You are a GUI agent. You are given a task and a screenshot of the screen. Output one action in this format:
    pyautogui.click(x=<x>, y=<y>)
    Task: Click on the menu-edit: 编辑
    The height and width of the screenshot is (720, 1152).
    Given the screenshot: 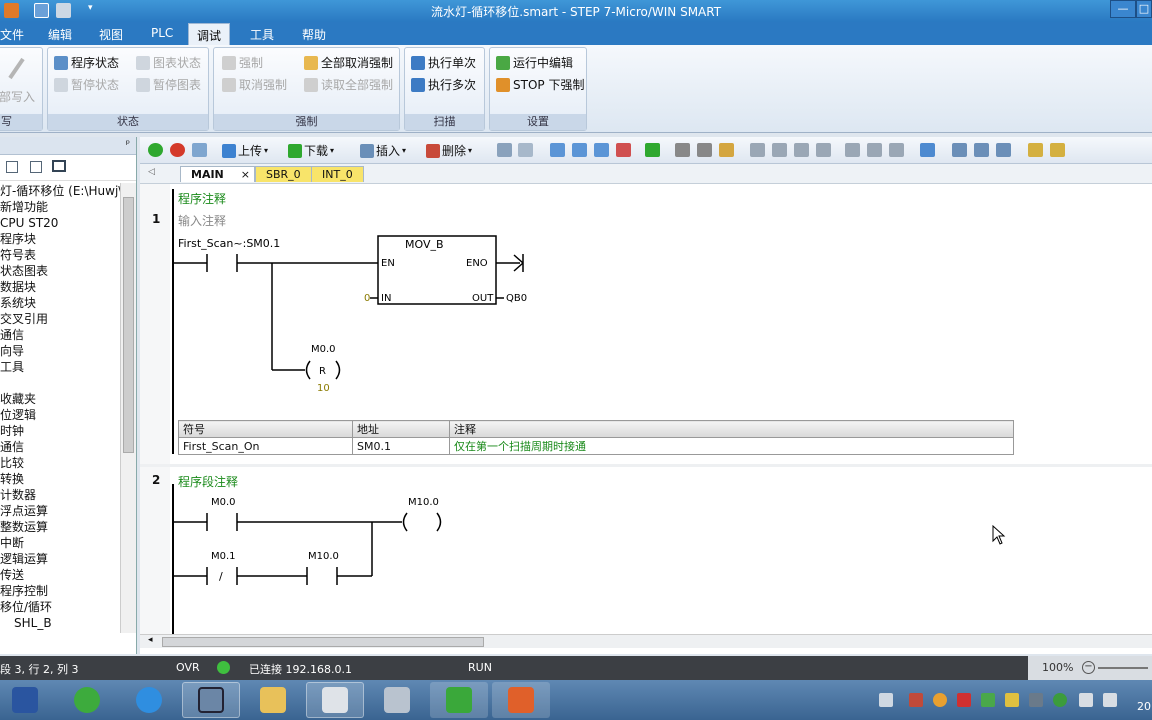 What is the action you would take?
    pyautogui.click(x=60, y=34)
    